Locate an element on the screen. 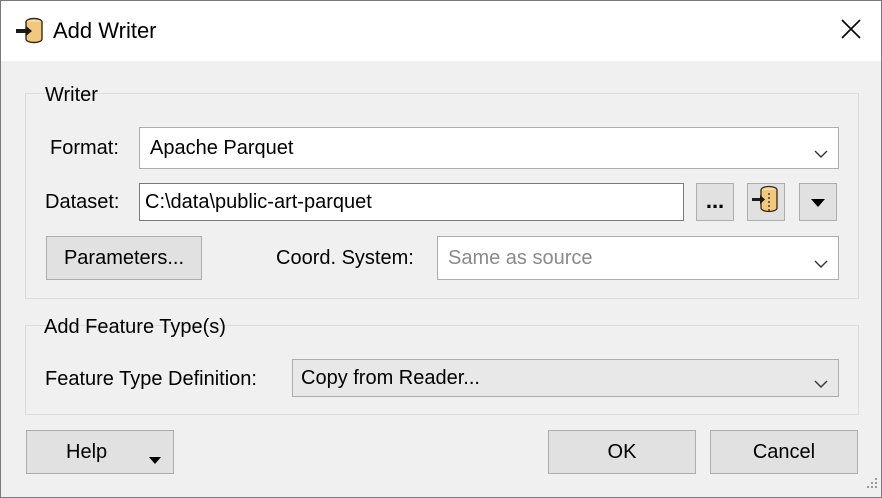 The image size is (882, 498). dialog-title: Add Writer is located at coordinates (105, 30).